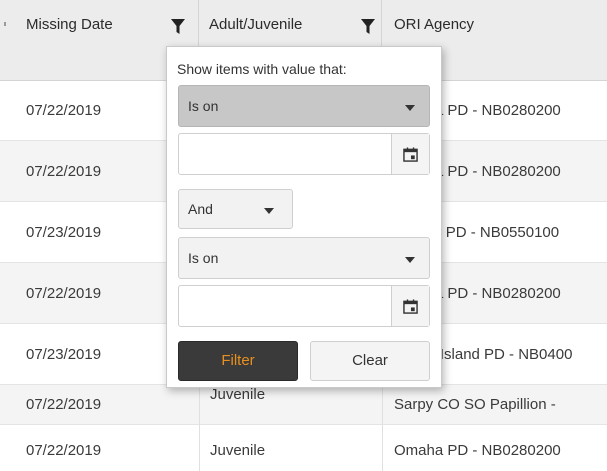 The image size is (607, 471). What do you see at coordinates (304, 106) in the screenshot?
I see `filter-operator-1-dropdown: Is on` at bounding box center [304, 106].